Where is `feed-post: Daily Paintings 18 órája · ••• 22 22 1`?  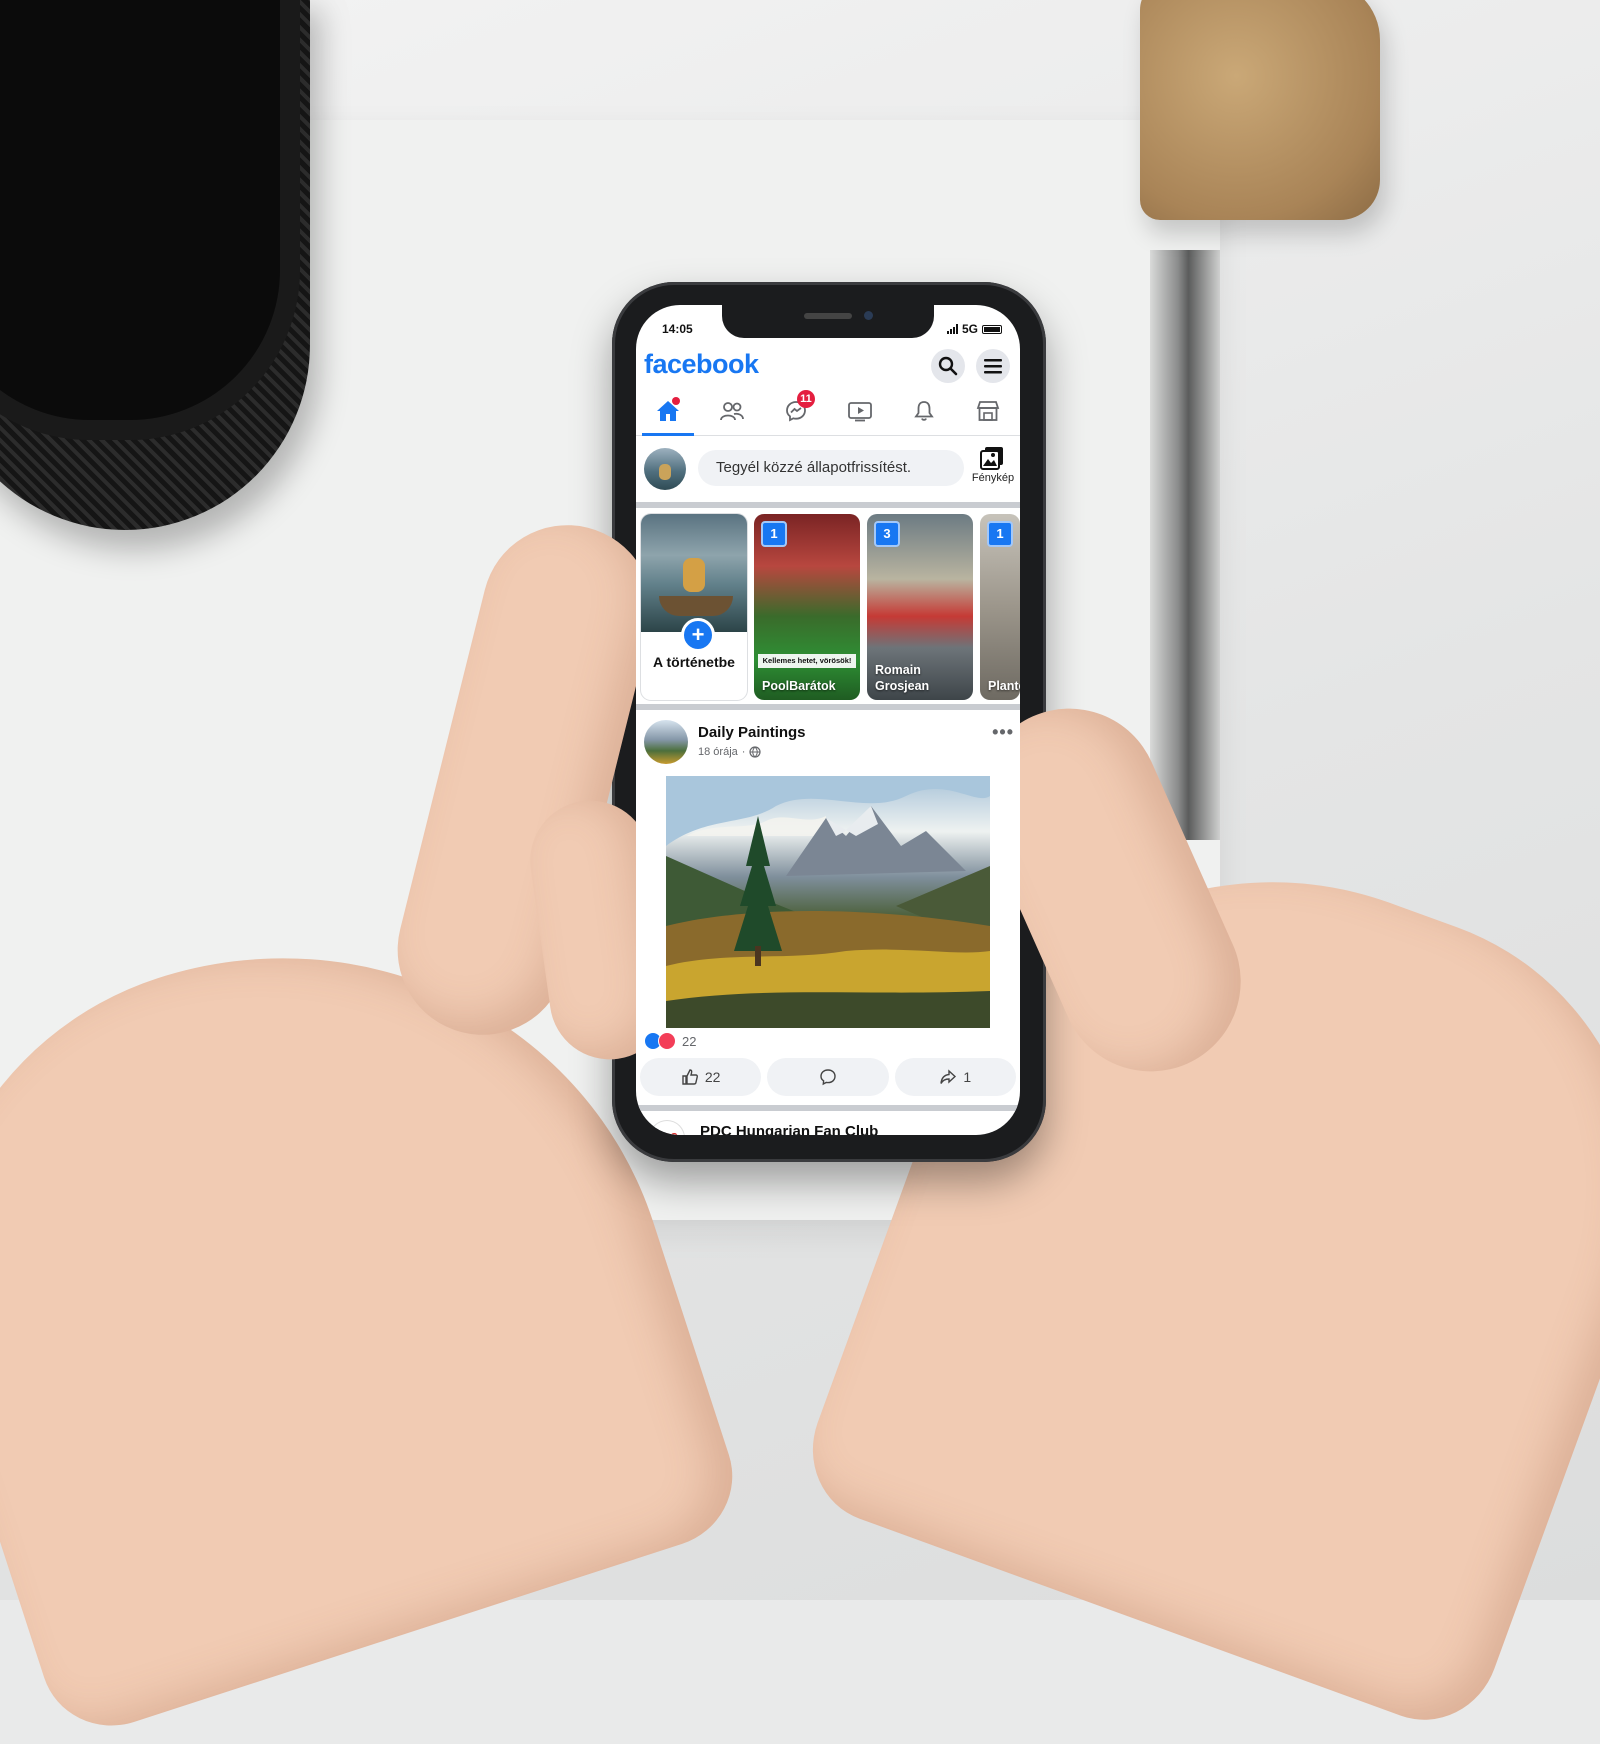
feed-post: Daily Paintings 18 órája · ••• 22 22 1 is located at coordinates (828, 910).